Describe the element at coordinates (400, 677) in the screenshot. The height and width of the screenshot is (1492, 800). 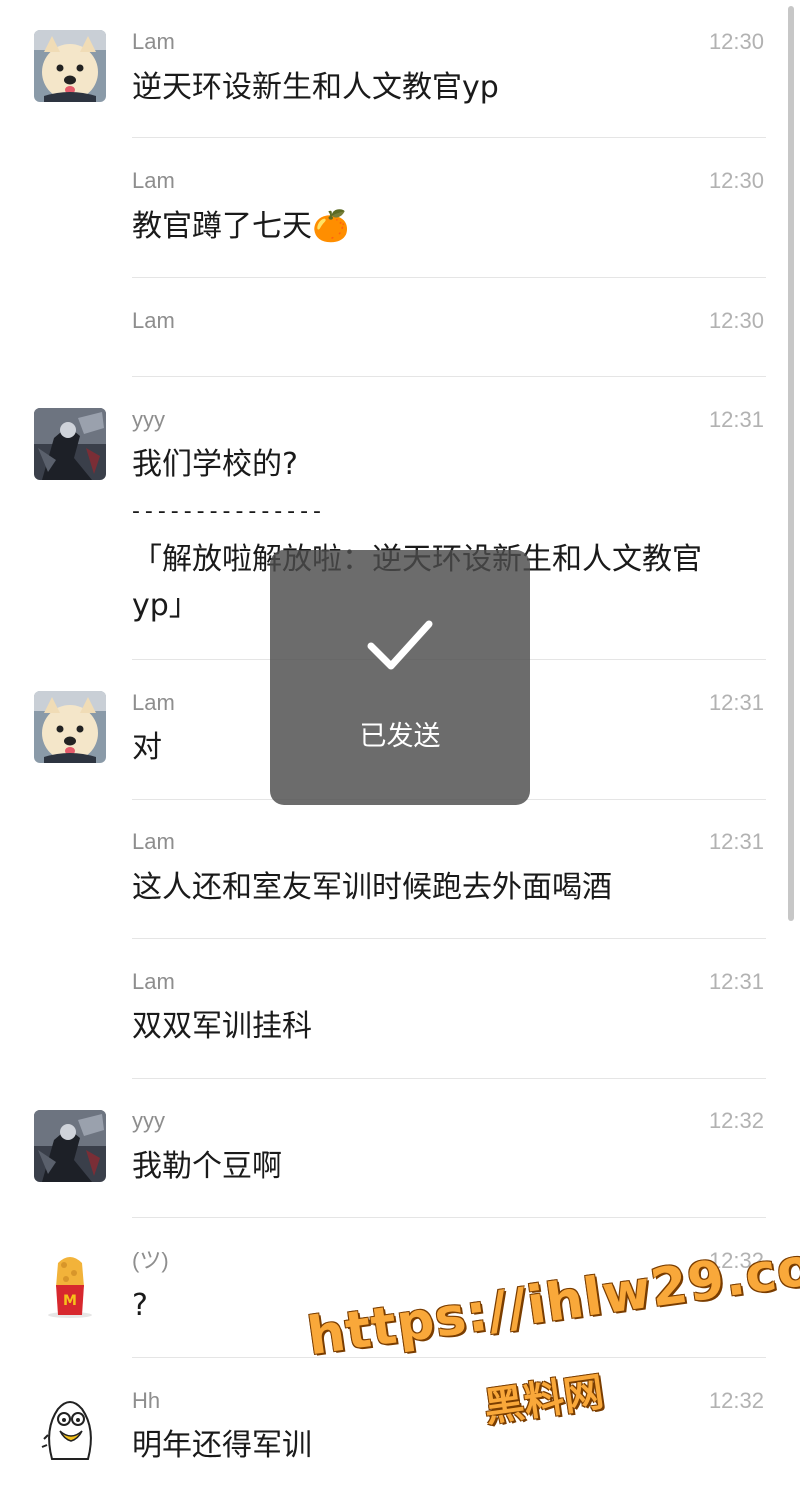
I see `sent-toast: 已发送` at that location.